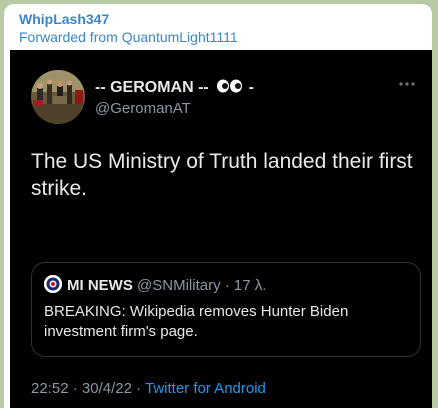 The width and height of the screenshot is (438, 408). I want to click on quote-handle: @SNMilitary, so click(179, 285).